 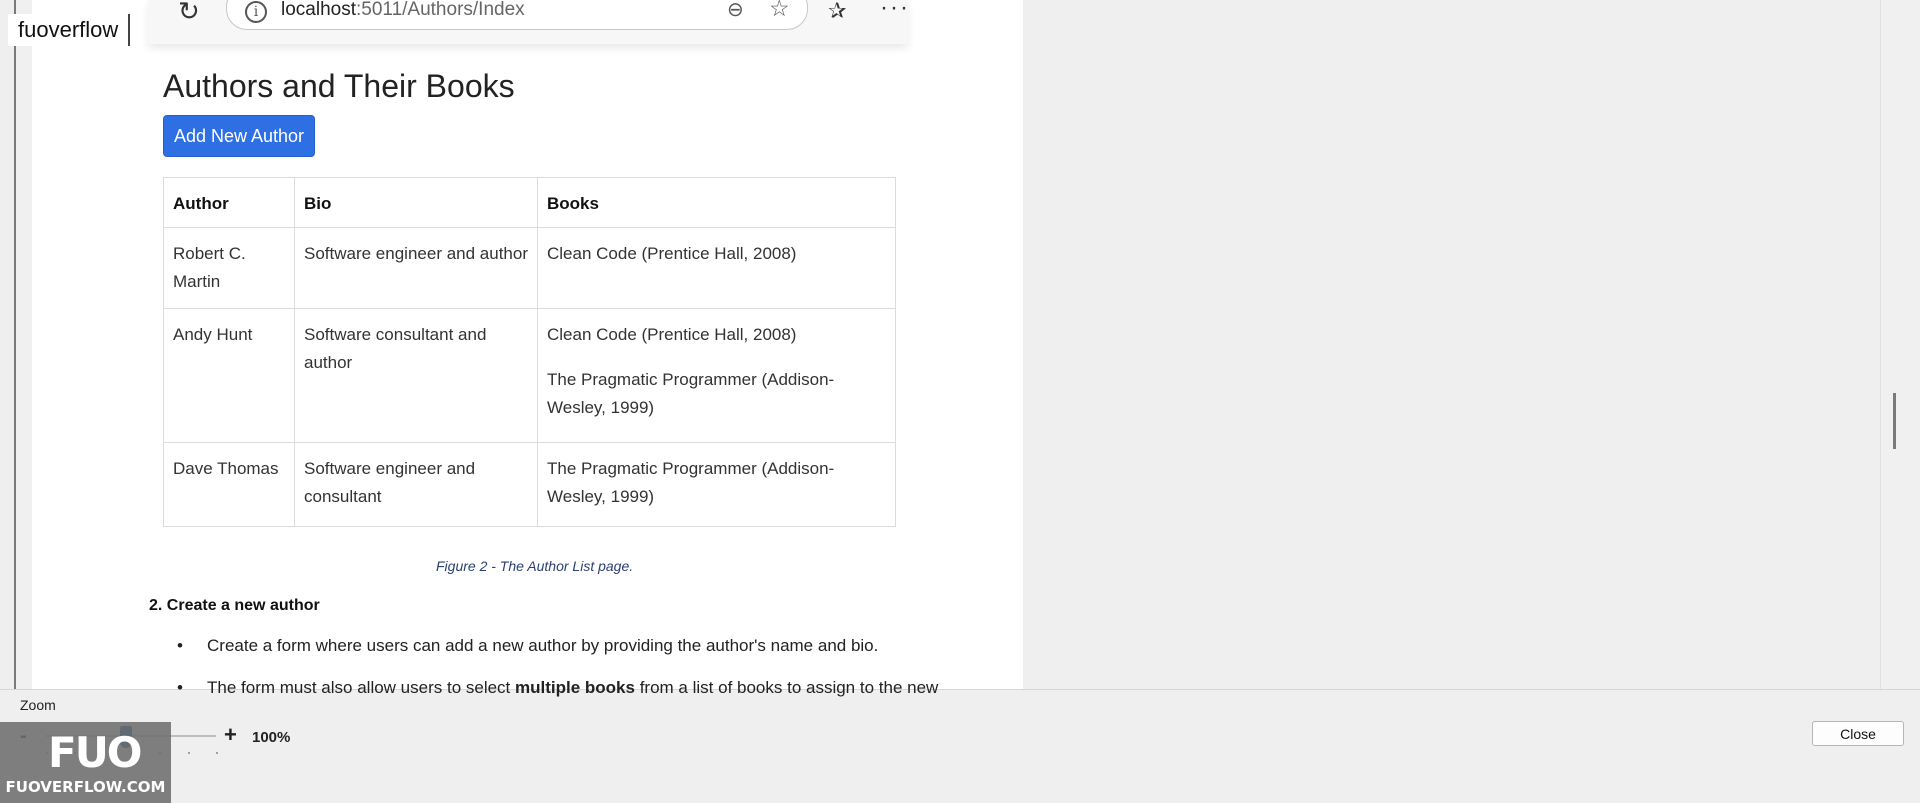 I want to click on figure-caption: Figure 2 - The Author List page., so click(x=535, y=566).